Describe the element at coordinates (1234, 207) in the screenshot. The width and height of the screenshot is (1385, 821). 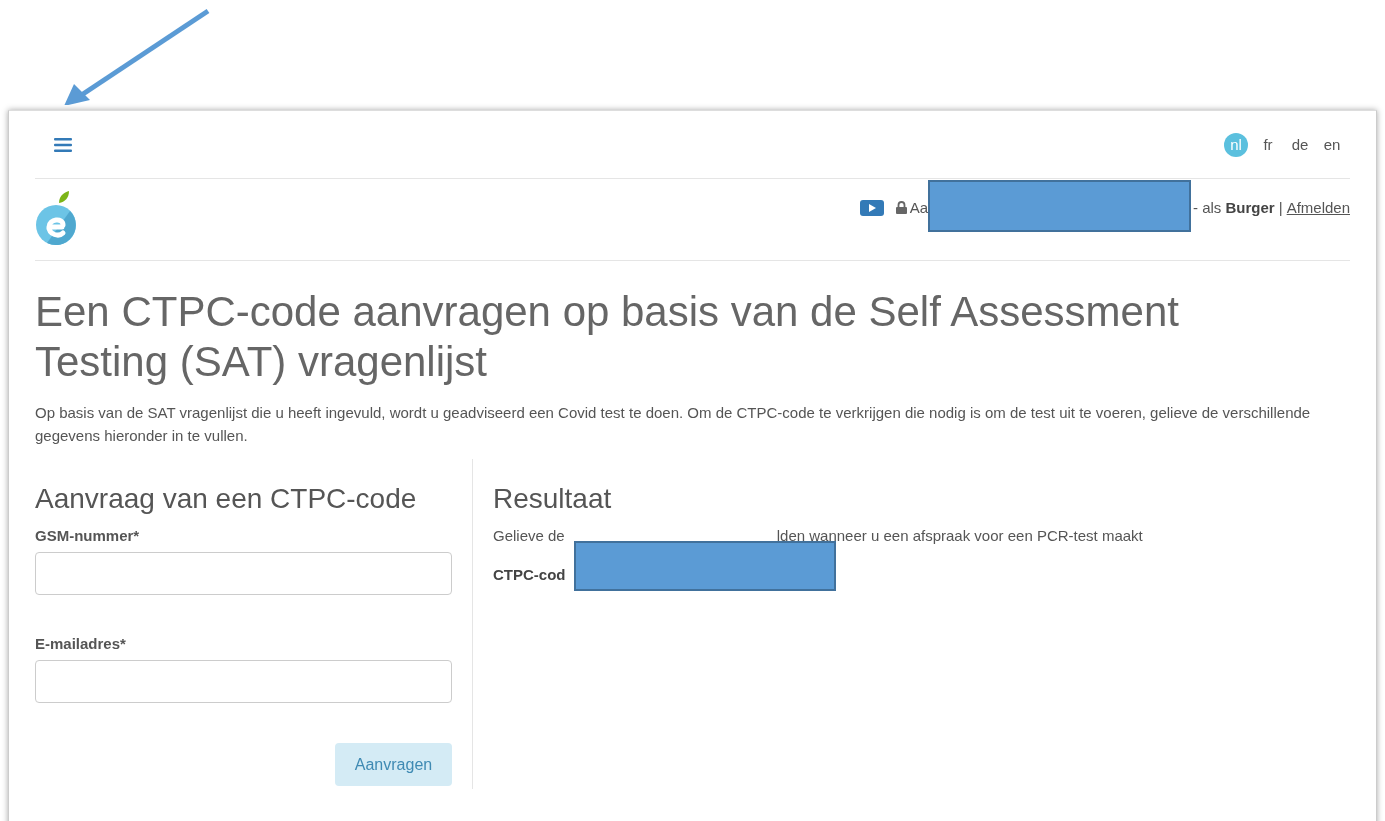
I see `role-text: - als Burger` at that location.